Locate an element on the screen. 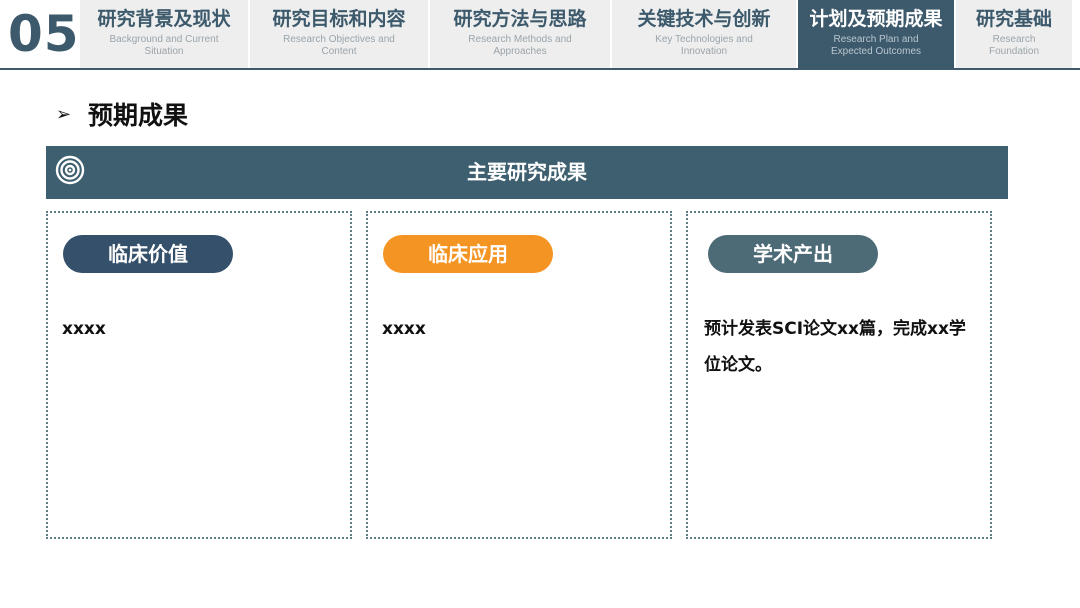 The width and height of the screenshot is (1080, 608). tab-subtitle: Research Methods and Approaches is located at coordinates (520, 45).